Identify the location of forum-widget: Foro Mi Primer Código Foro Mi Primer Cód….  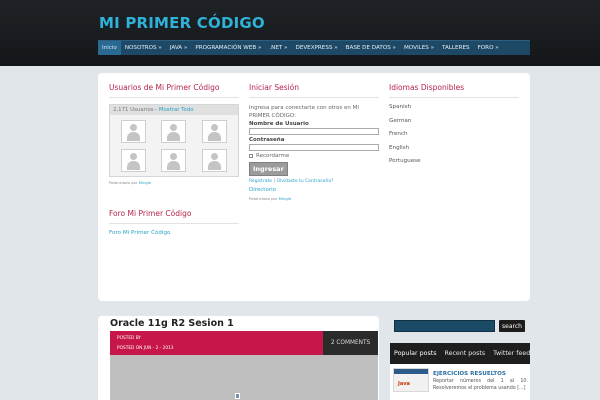
(174, 222).